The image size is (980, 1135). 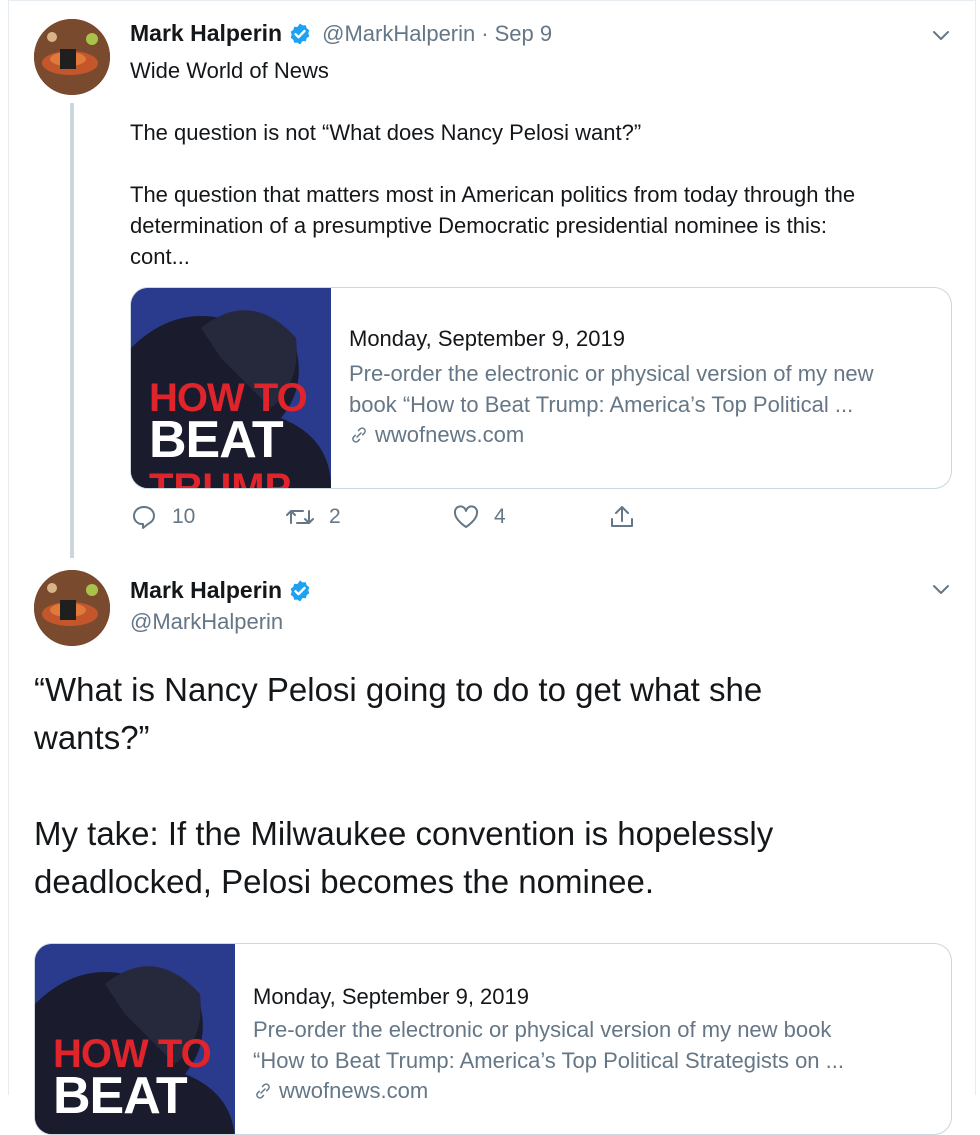 What do you see at coordinates (622, 516) in the screenshot?
I see `share-icon` at bounding box center [622, 516].